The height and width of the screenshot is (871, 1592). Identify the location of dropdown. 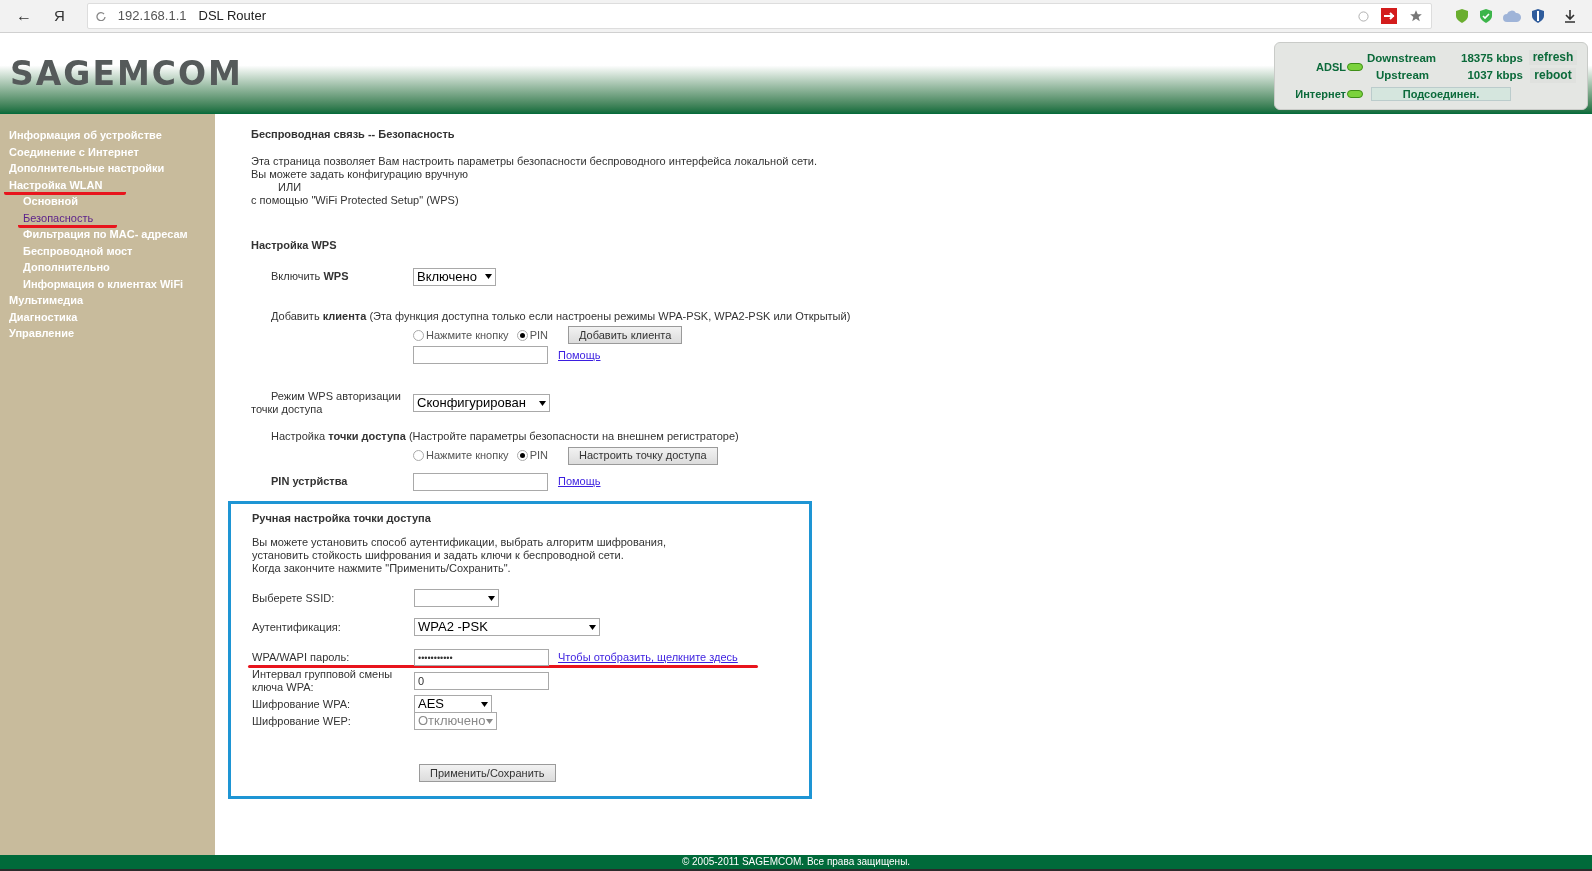
(456, 598).